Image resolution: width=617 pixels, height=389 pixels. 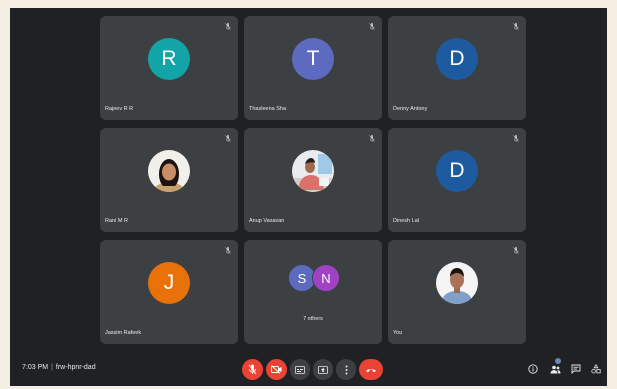 I want to click on others-tile: S N 7 others, so click(x=313, y=292).